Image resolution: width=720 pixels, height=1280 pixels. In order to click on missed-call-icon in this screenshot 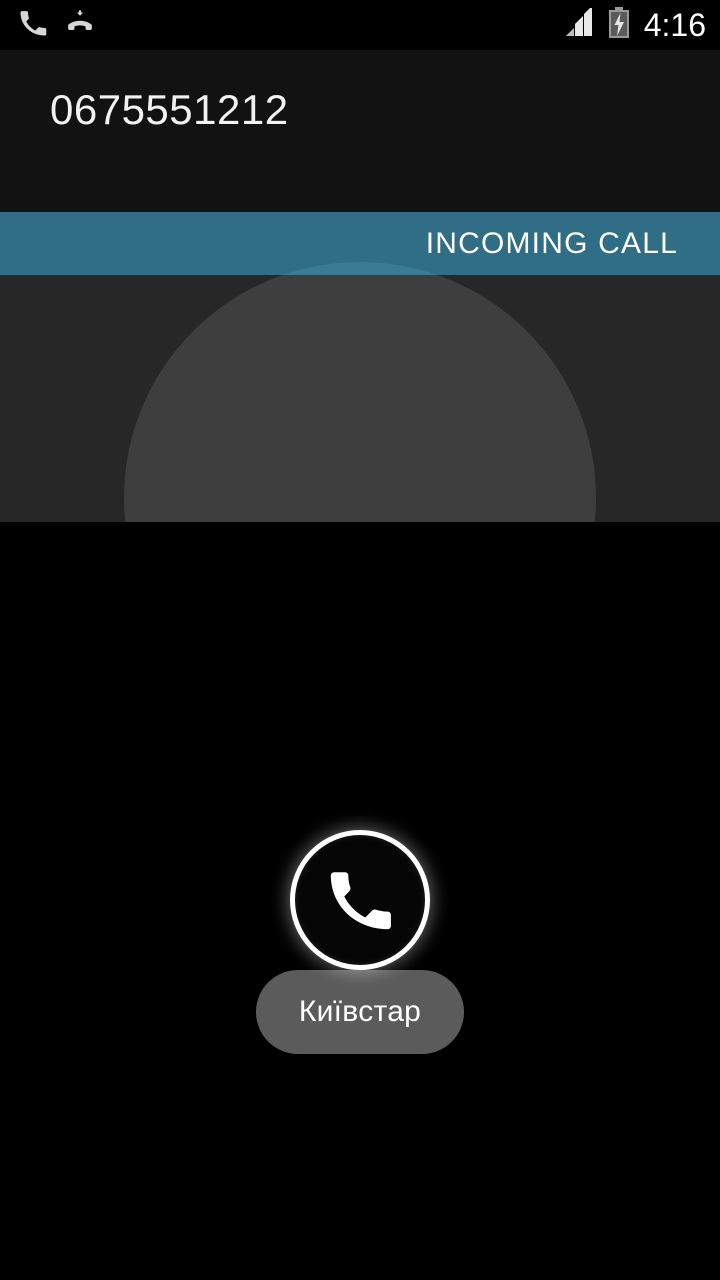, I will do `click(80, 25)`.